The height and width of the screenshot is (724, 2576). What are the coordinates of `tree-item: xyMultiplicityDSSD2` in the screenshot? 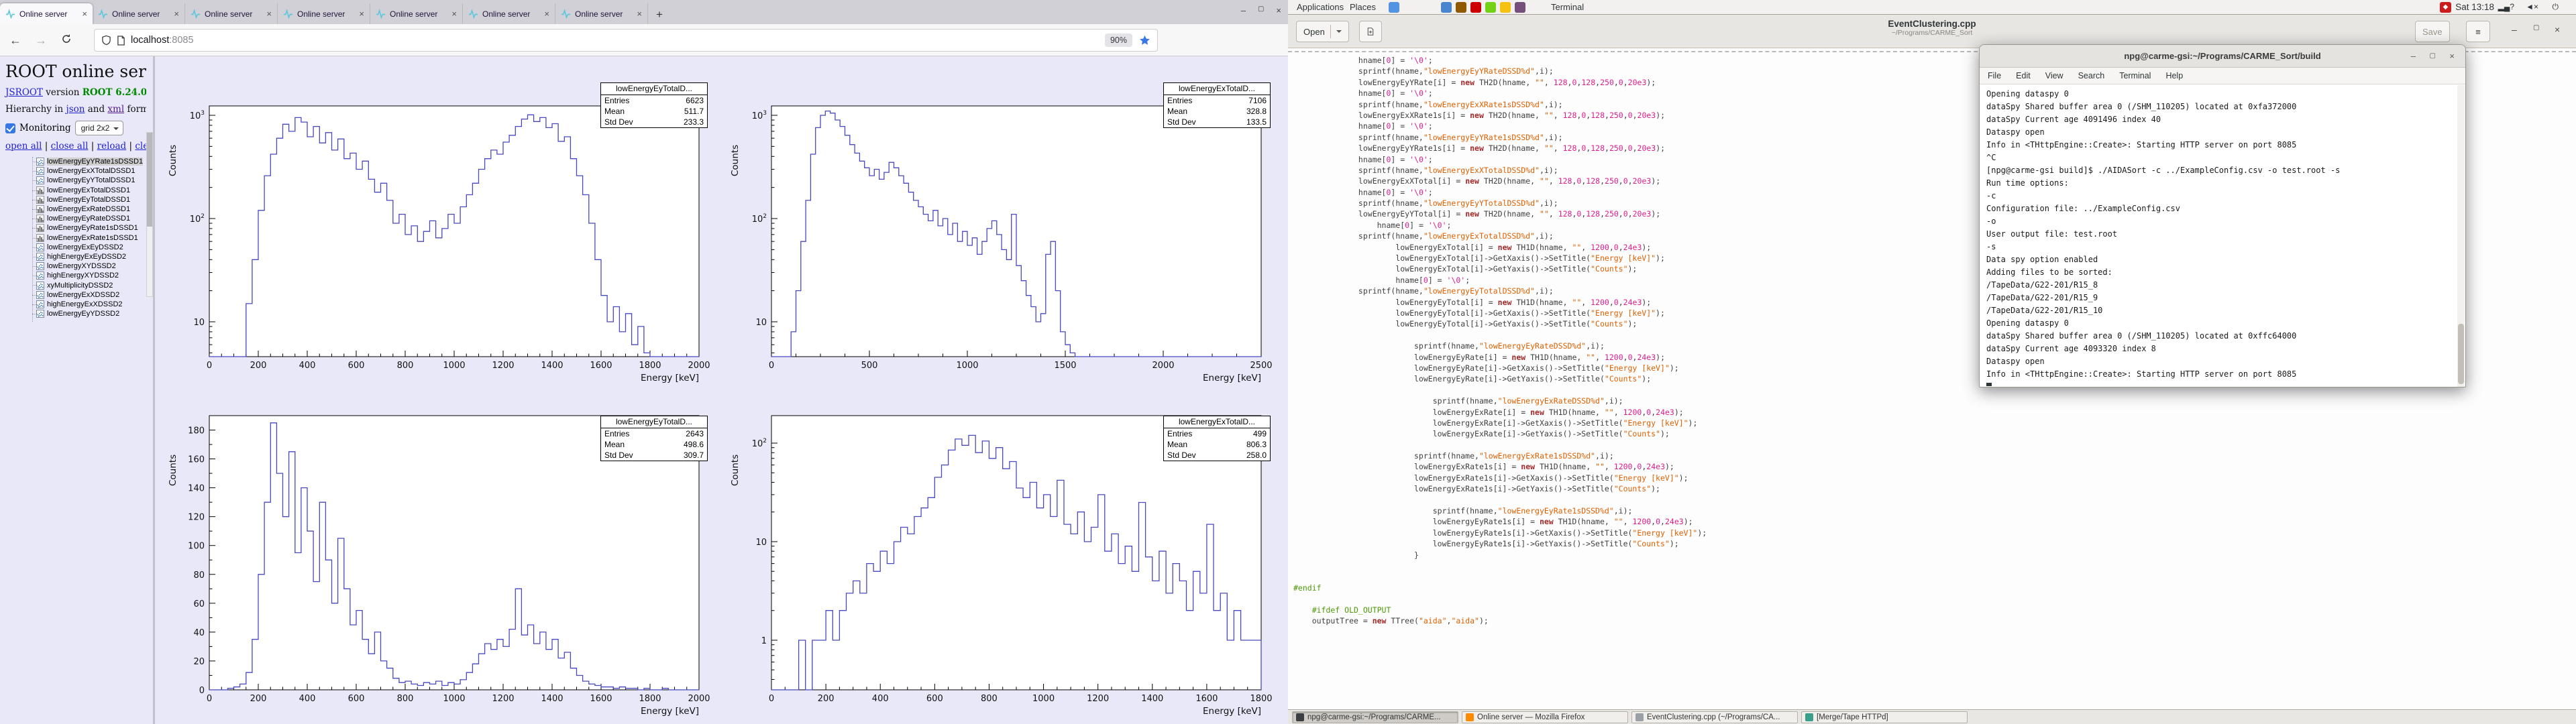 It's located at (75, 285).